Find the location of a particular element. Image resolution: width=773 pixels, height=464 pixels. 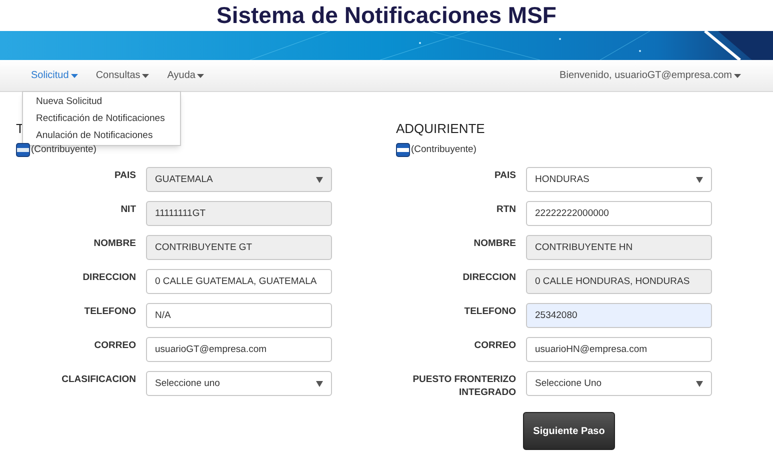

input-field: 0 CALLE GUATEMALA, GUATEMALA is located at coordinates (239, 281).